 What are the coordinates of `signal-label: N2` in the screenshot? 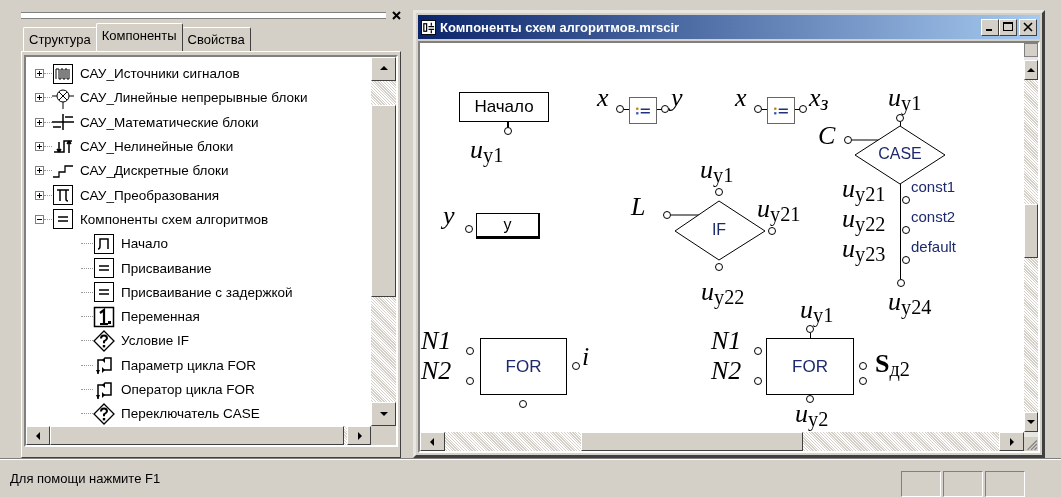 It's located at (726, 371).